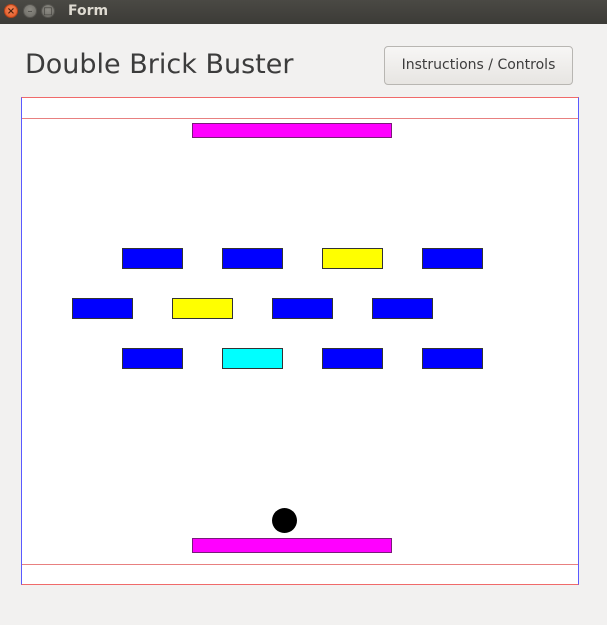 The width and height of the screenshot is (607, 625). Describe the element at coordinates (292, 545) in the screenshot. I see `bottom-paddle` at that location.